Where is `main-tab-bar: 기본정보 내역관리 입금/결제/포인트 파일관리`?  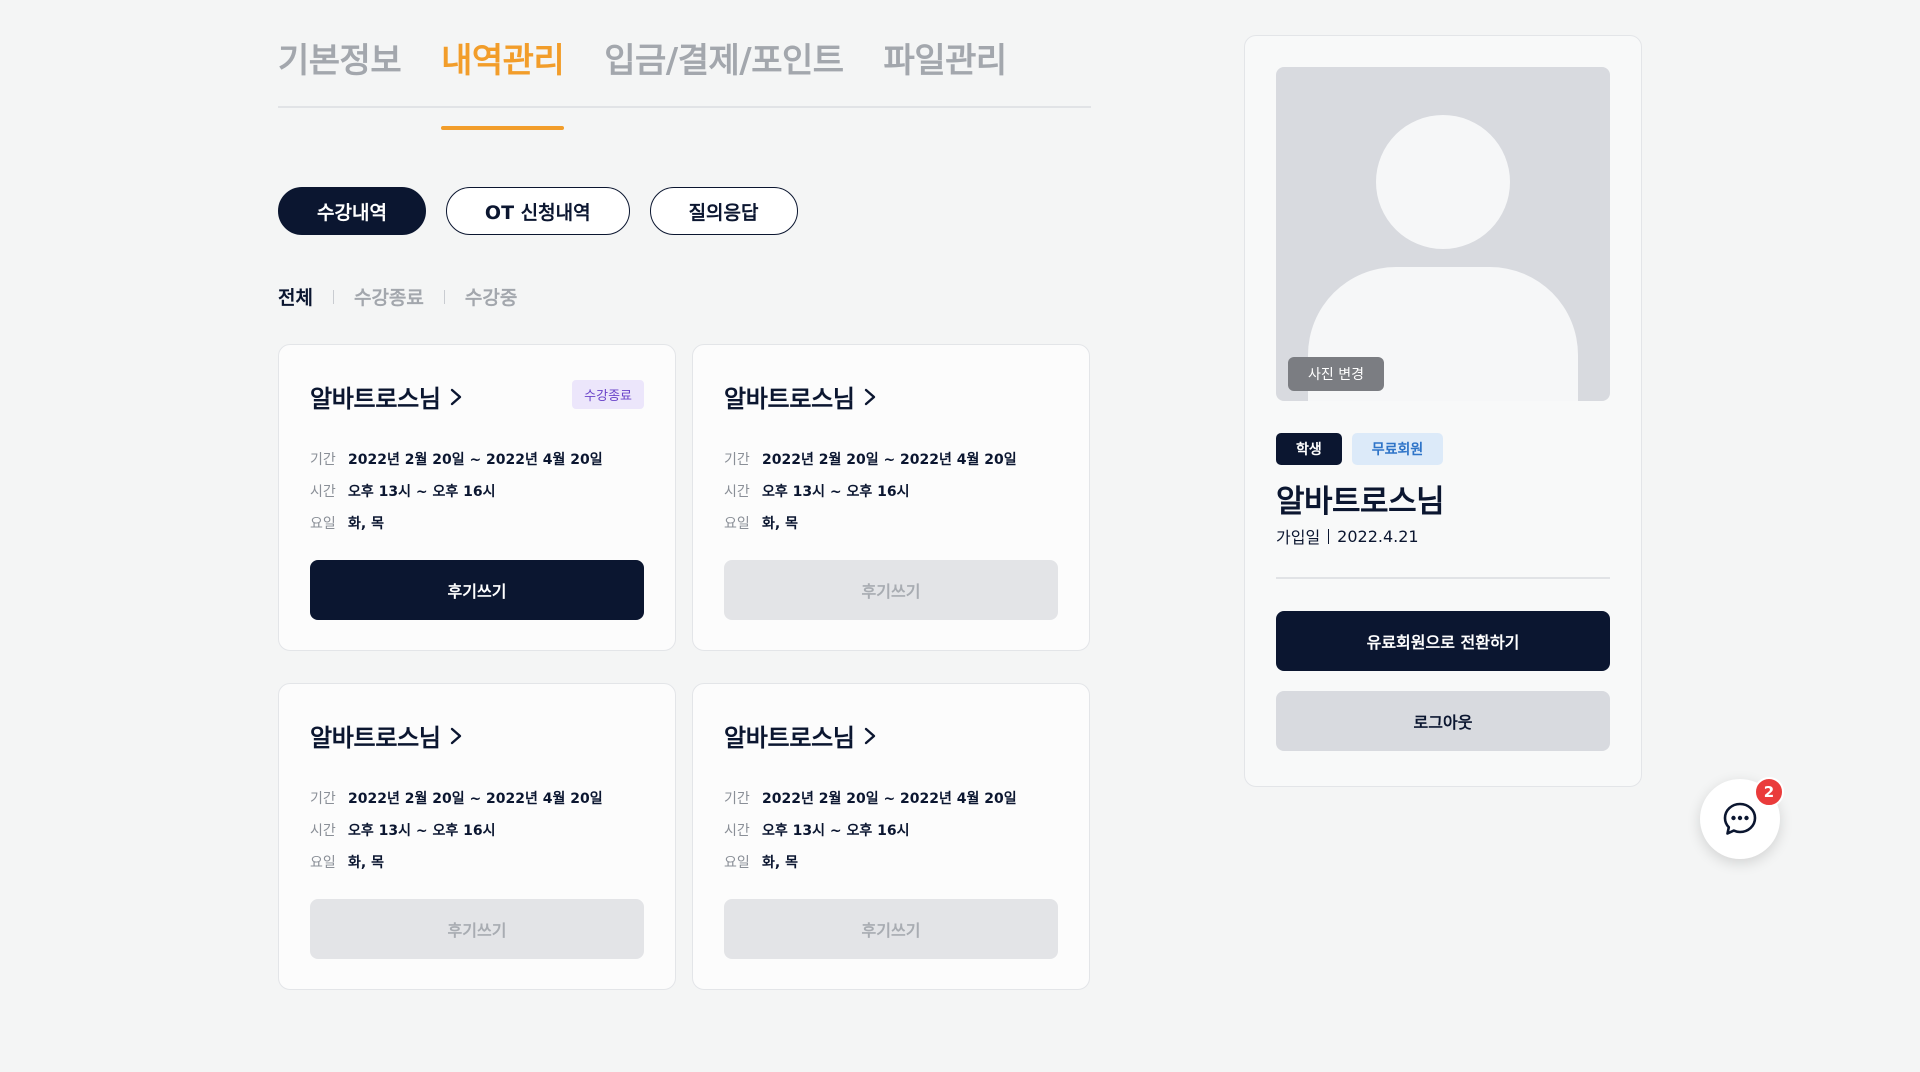 main-tab-bar: 기본정보 내역관리 입금/결제/포인트 파일관리 is located at coordinates (684, 83).